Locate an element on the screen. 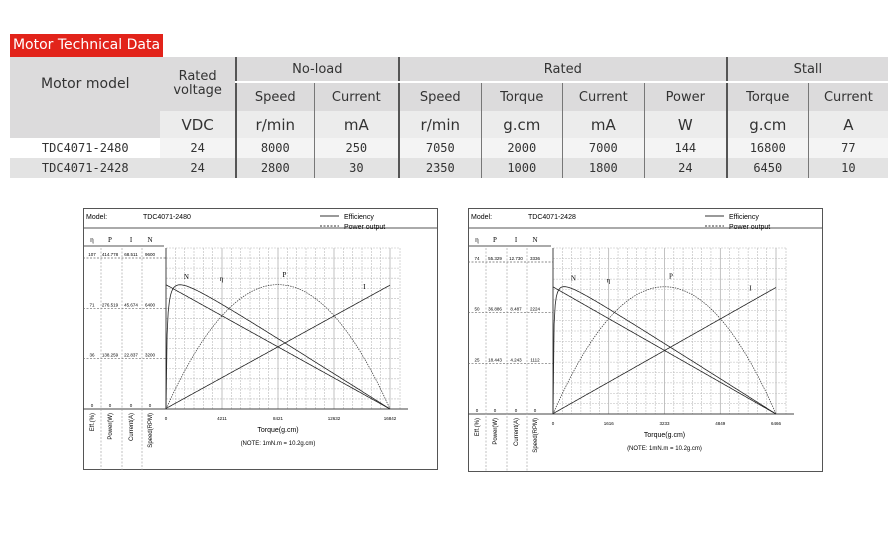 The width and height of the screenshot is (895, 545). section-title: Motor Technical Data is located at coordinates (86, 45).